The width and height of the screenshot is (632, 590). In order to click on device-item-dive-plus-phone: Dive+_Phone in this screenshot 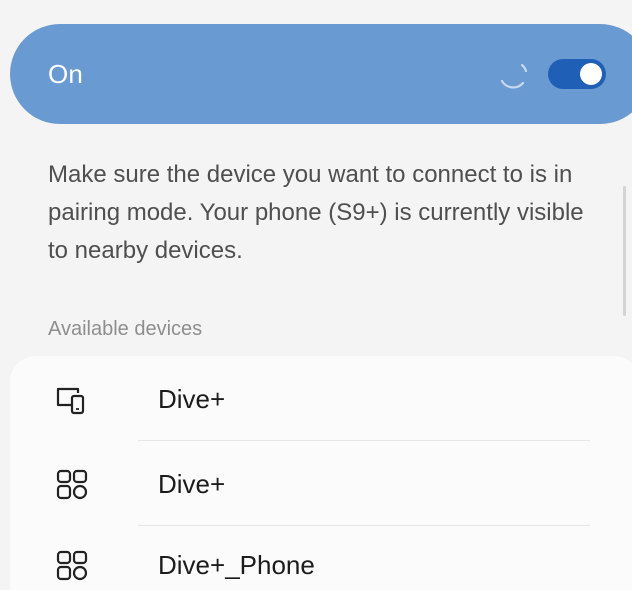, I will do `click(321, 556)`.